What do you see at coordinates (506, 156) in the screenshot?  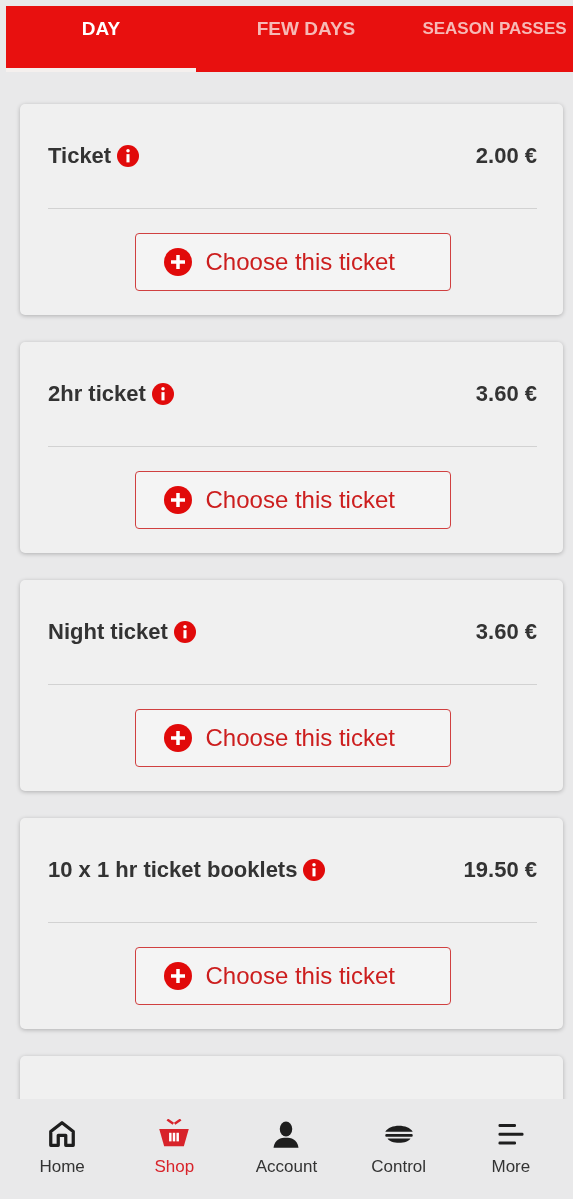 I see `ticket-price: 2.00 €` at bounding box center [506, 156].